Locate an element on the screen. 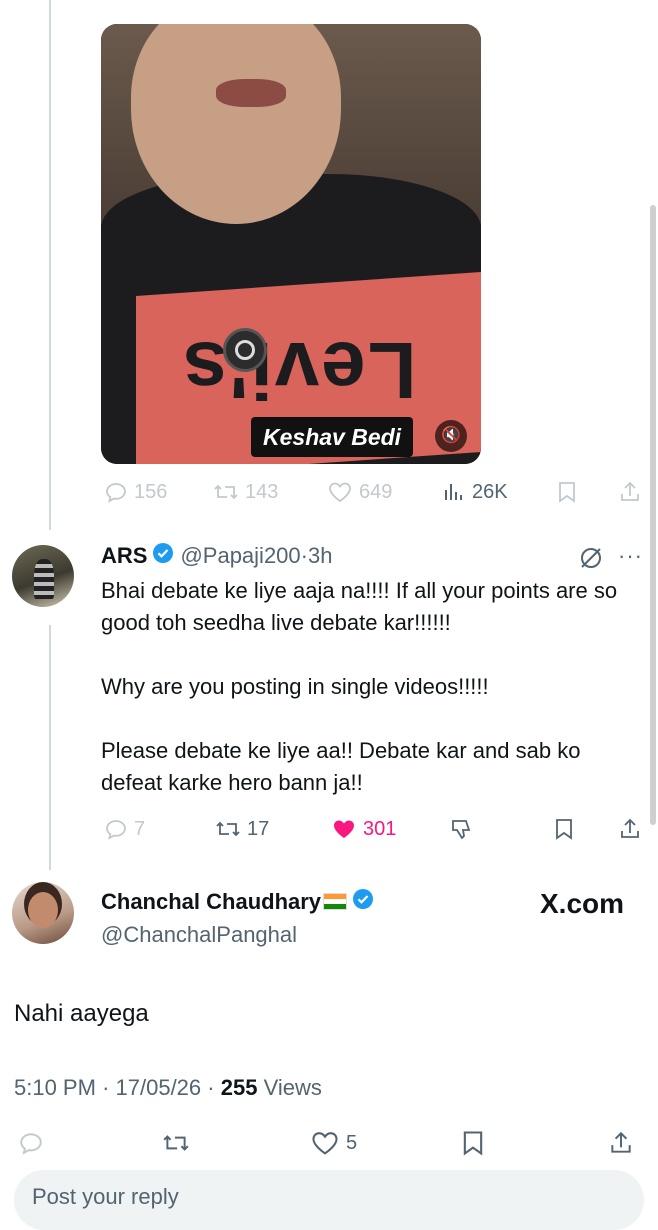 This screenshot has width=658, height=1230. reply-time: 3h is located at coordinates (320, 556).